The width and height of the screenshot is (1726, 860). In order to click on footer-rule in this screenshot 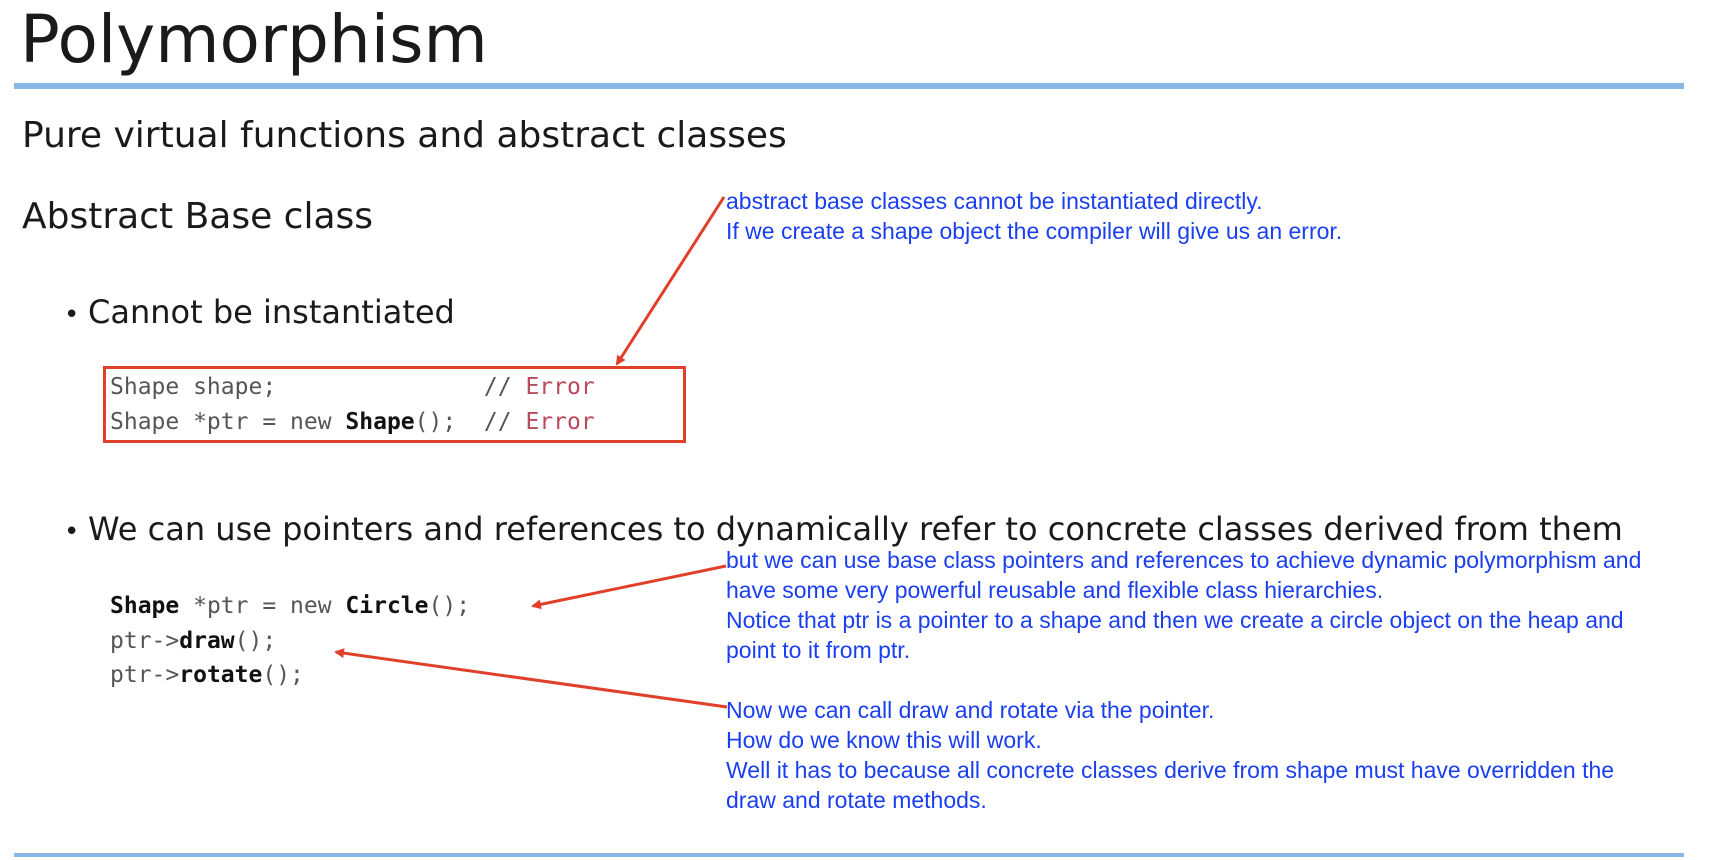, I will do `click(849, 855)`.